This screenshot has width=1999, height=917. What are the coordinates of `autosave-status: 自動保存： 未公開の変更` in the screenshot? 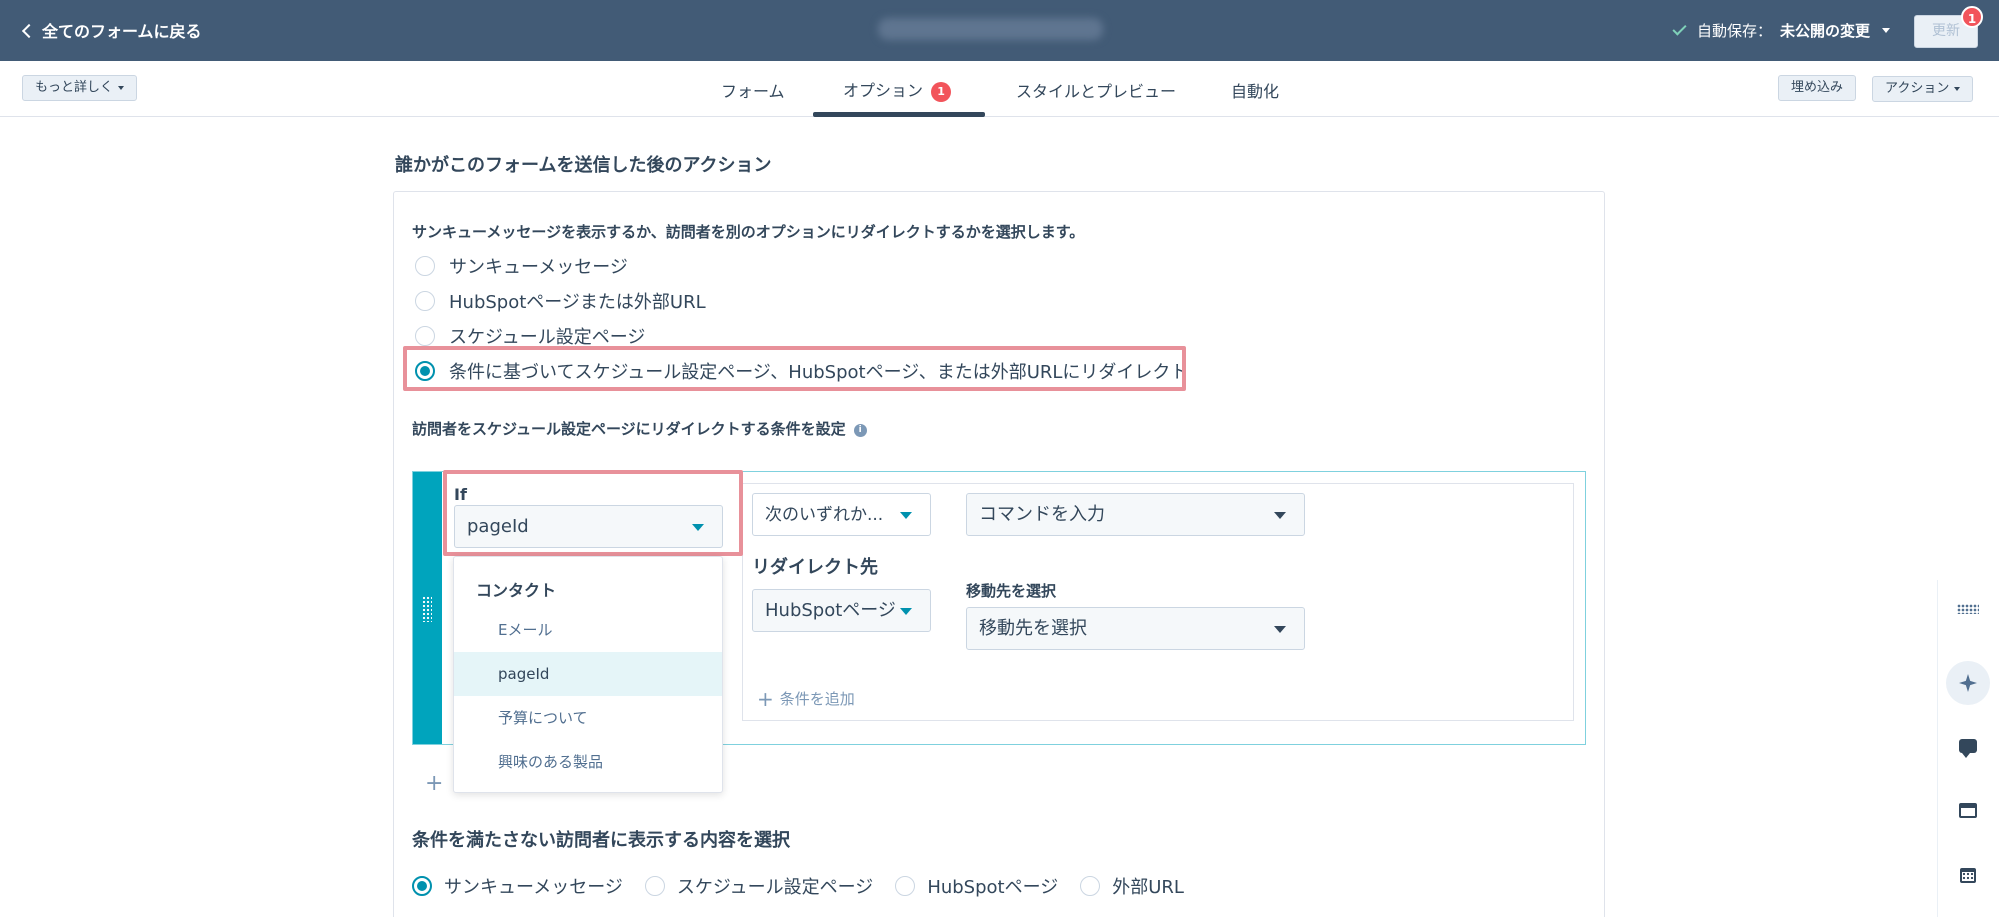 It's located at (1781, 30).